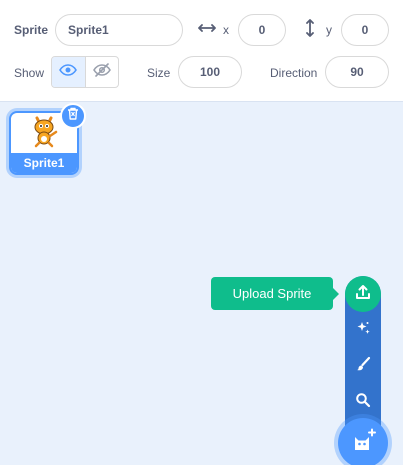 The height and width of the screenshot is (465, 403). What do you see at coordinates (272, 293) in the screenshot?
I see `upload-sprite-tooltip: Upload Sprite` at bounding box center [272, 293].